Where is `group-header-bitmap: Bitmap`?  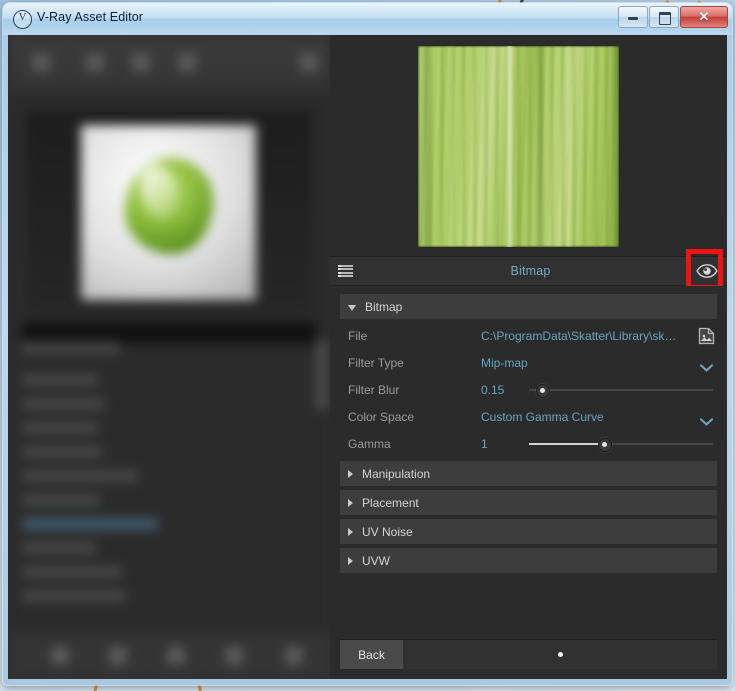 group-header-bitmap: Bitmap is located at coordinates (528, 306).